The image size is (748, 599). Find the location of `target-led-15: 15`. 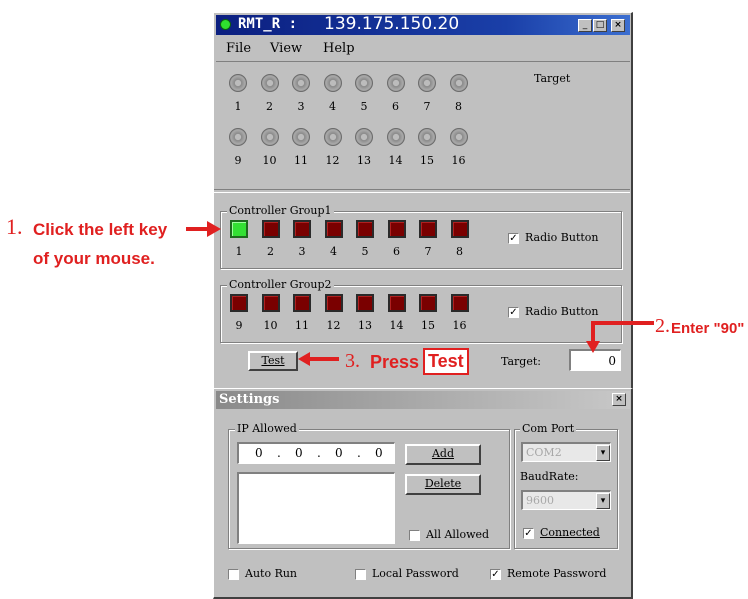

target-led-15: 15 is located at coordinates (428, 148).